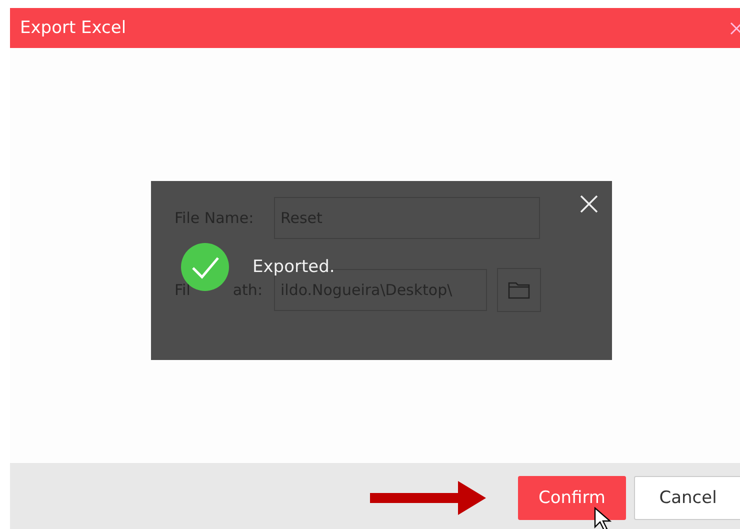  Describe the element at coordinates (687, 498) in the screenshot. I see `cancel-button: Cancel` at that location.